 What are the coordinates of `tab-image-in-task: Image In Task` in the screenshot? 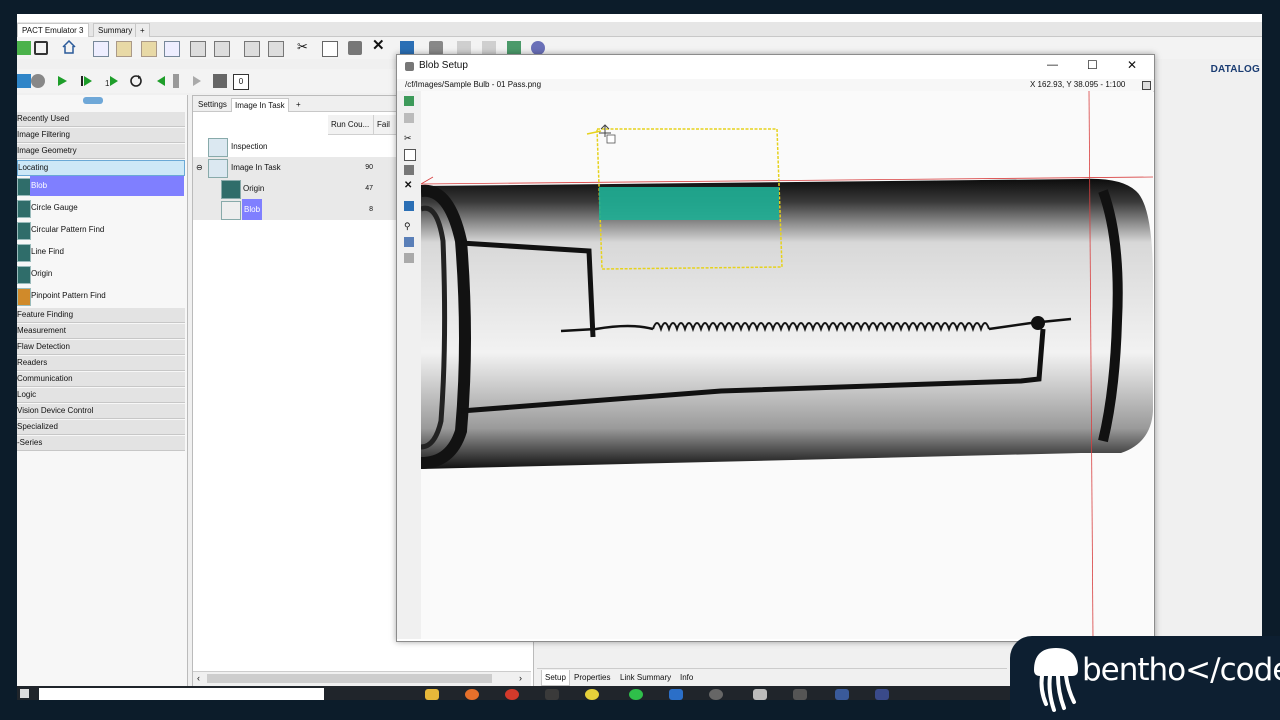 It's located at (260, 105).